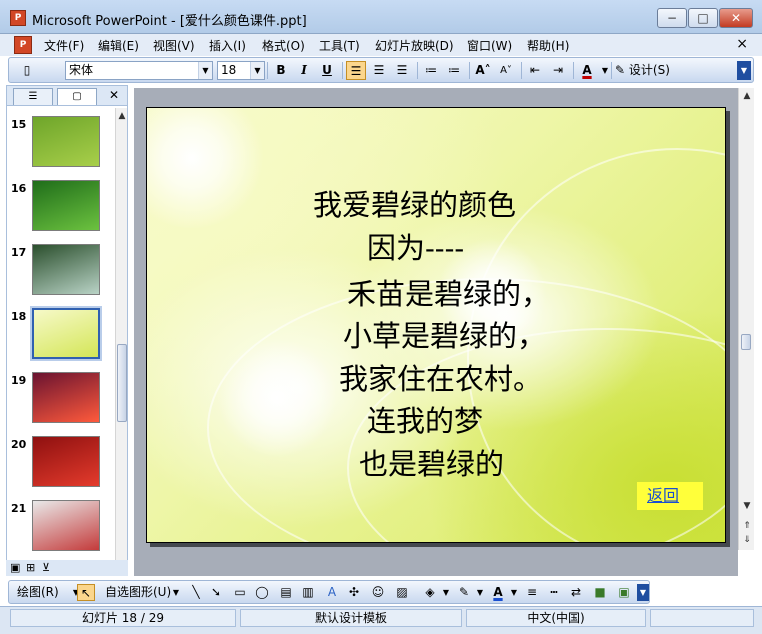 The width and height of the screenshot is (762, 634). Describe the element at coordinates (736, 18) in the screenshot. I see `close-button: ✕` at that location.